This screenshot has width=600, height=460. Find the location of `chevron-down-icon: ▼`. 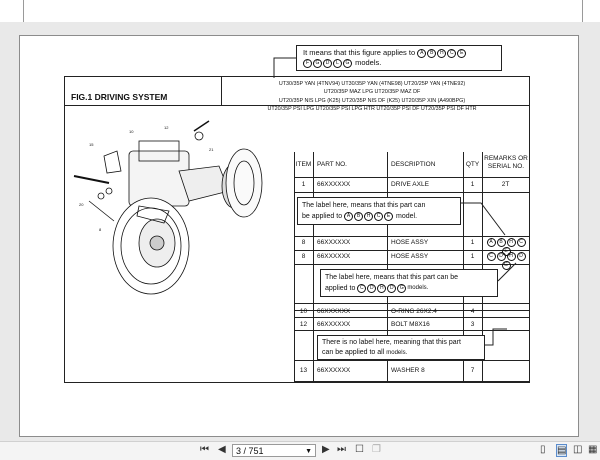

chevron-down-icon: ▼ is located at coordinates (308, 451).